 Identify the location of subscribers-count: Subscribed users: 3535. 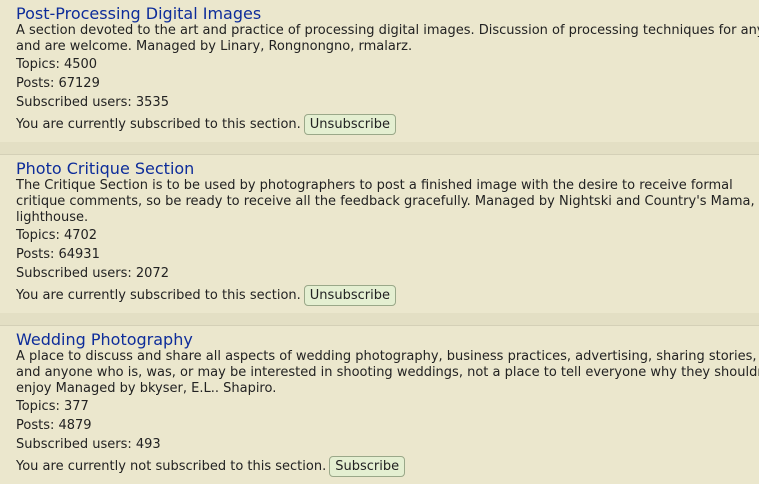
(92, 102).